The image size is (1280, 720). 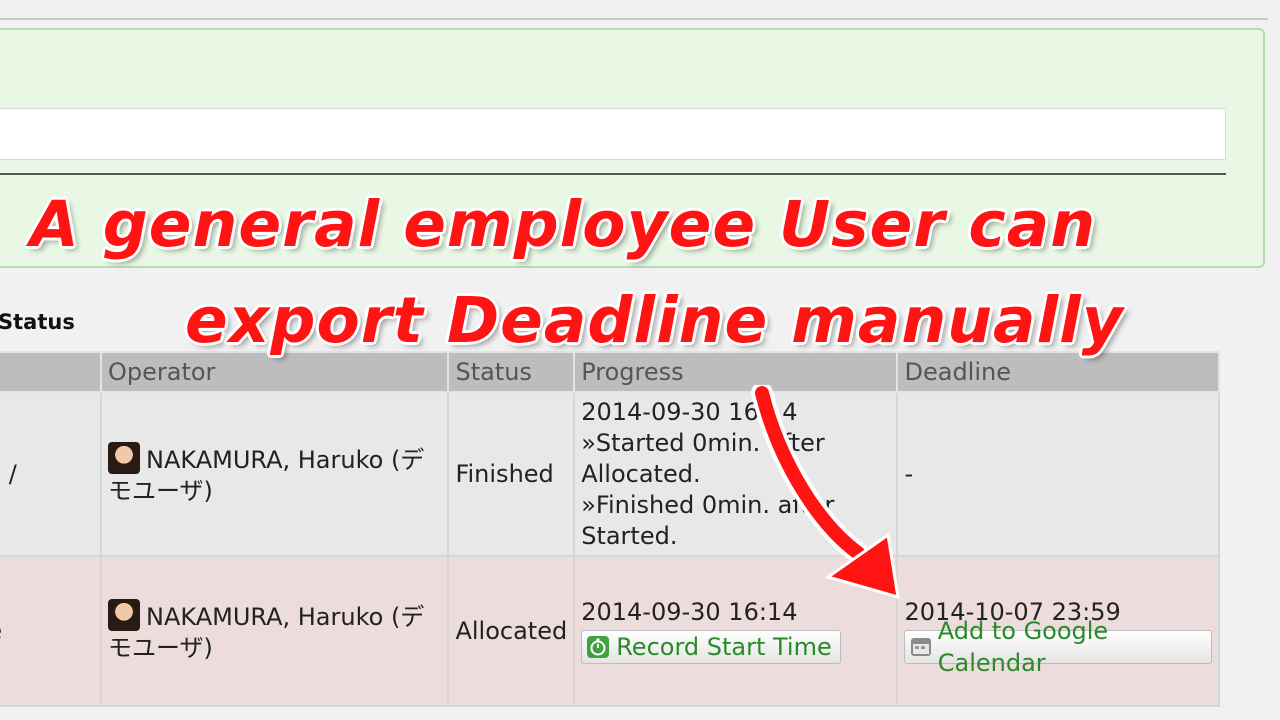 What do you see at coordinates (613, 174) in the screenshot?
I see `panel-divider` at bounding box center [613, 174].